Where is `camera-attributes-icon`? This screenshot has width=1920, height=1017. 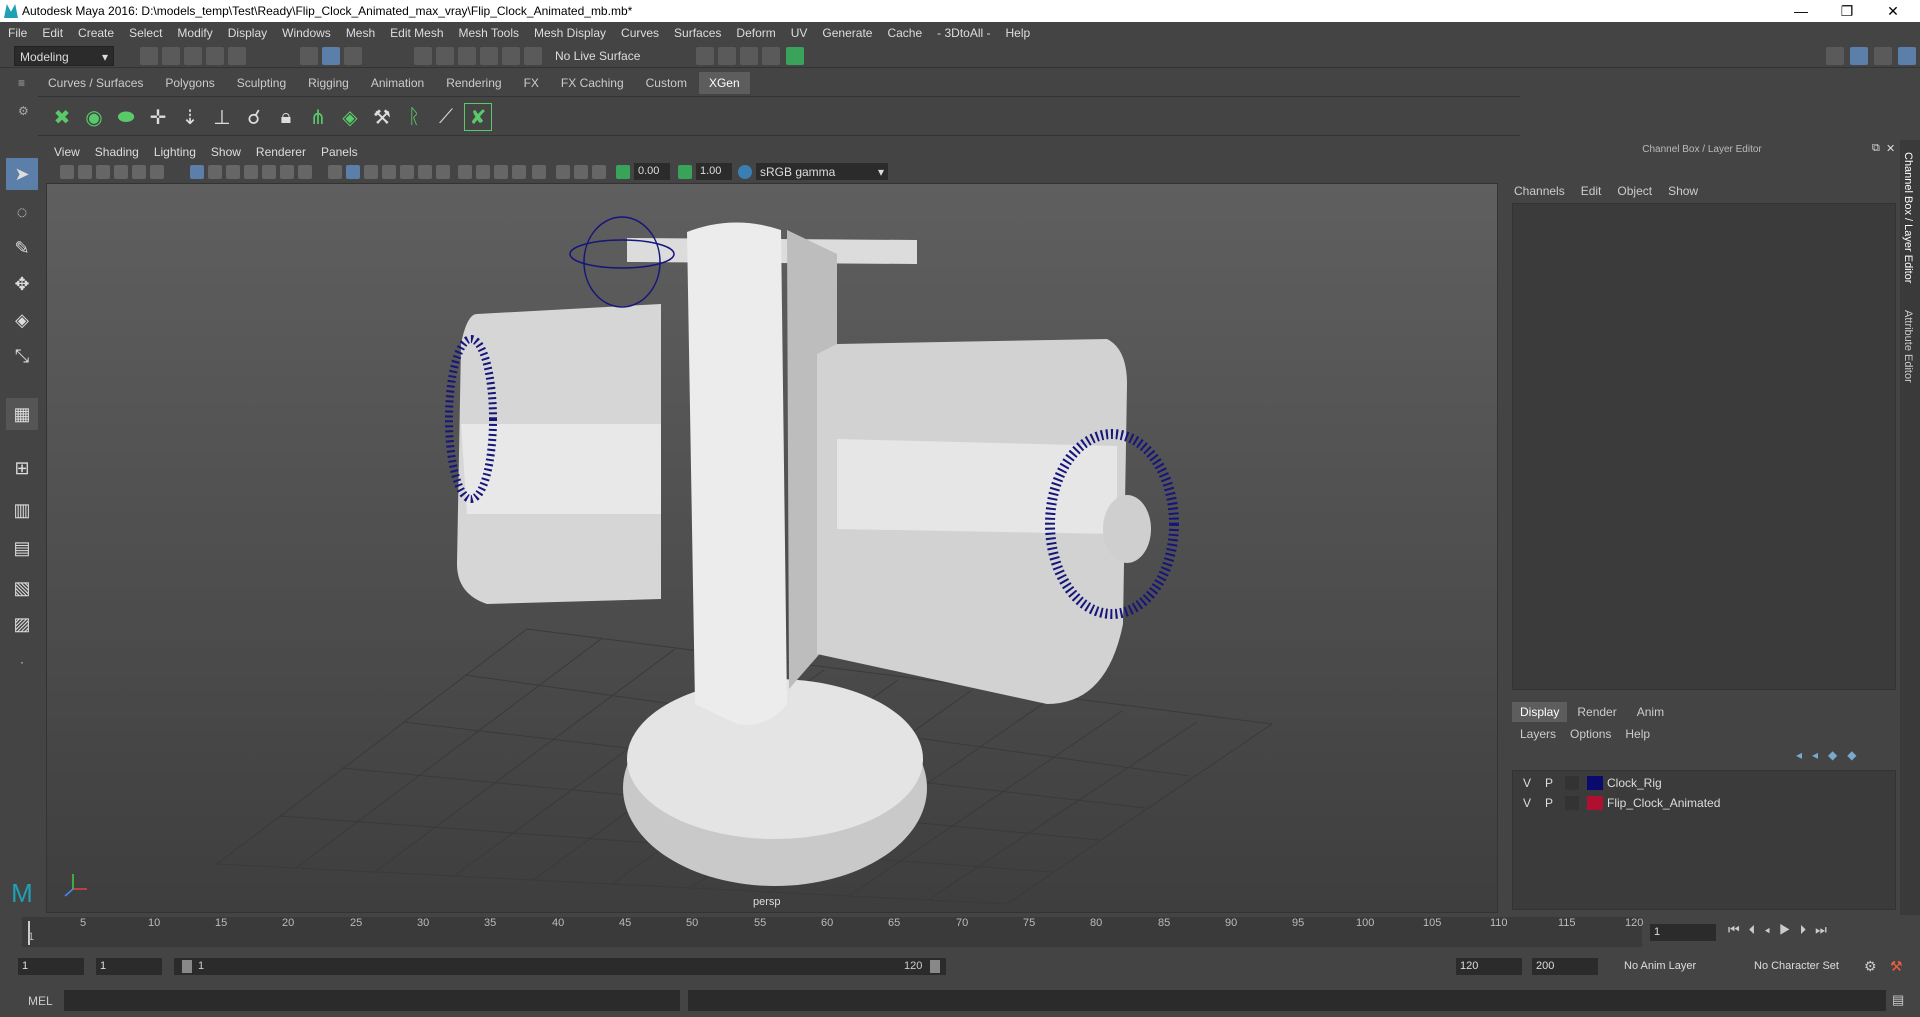 camera-attributes-icon is located at coordinates (85, 172).